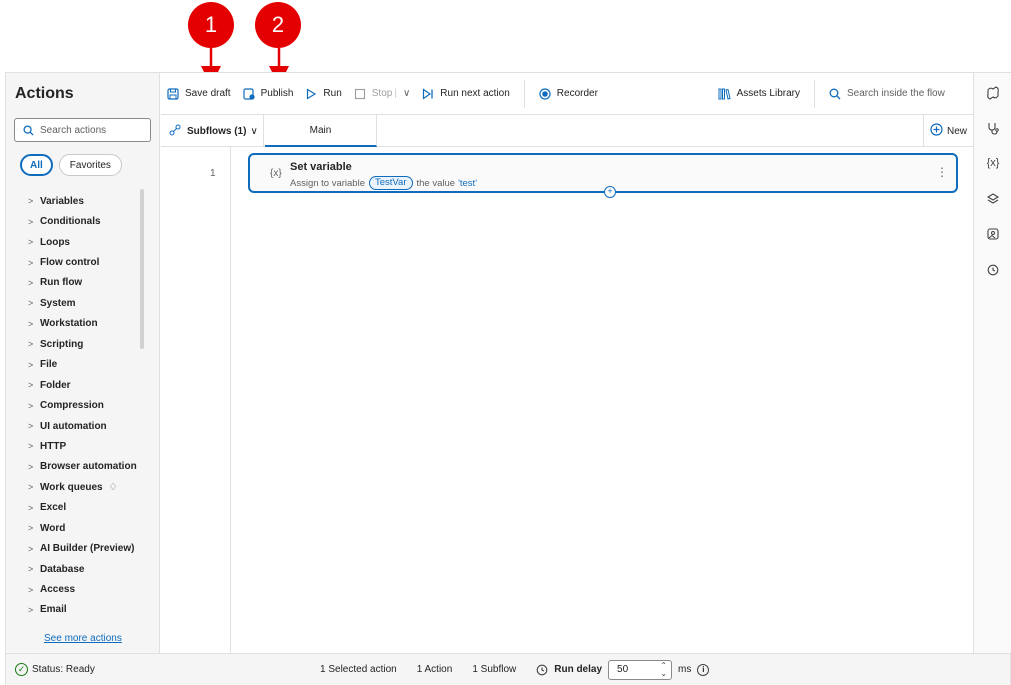 This screenshot has width=1011, height=685. I want to click on flow-checker-icon, so click(993, 128).